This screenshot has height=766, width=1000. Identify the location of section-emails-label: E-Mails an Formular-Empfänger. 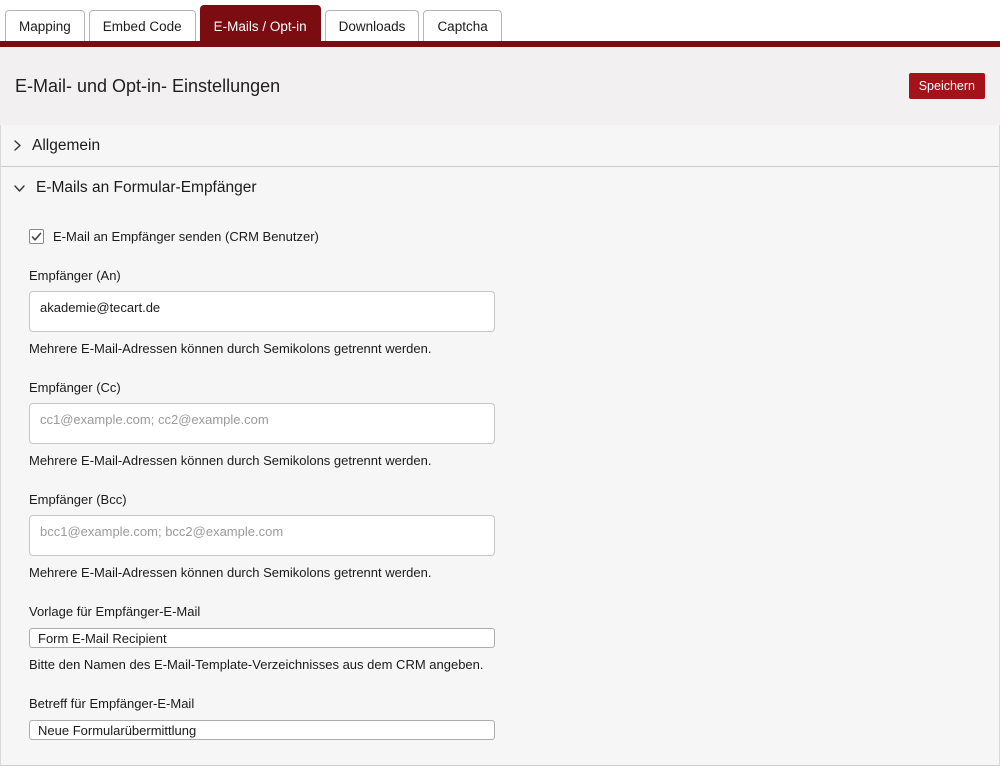
(146, 187).